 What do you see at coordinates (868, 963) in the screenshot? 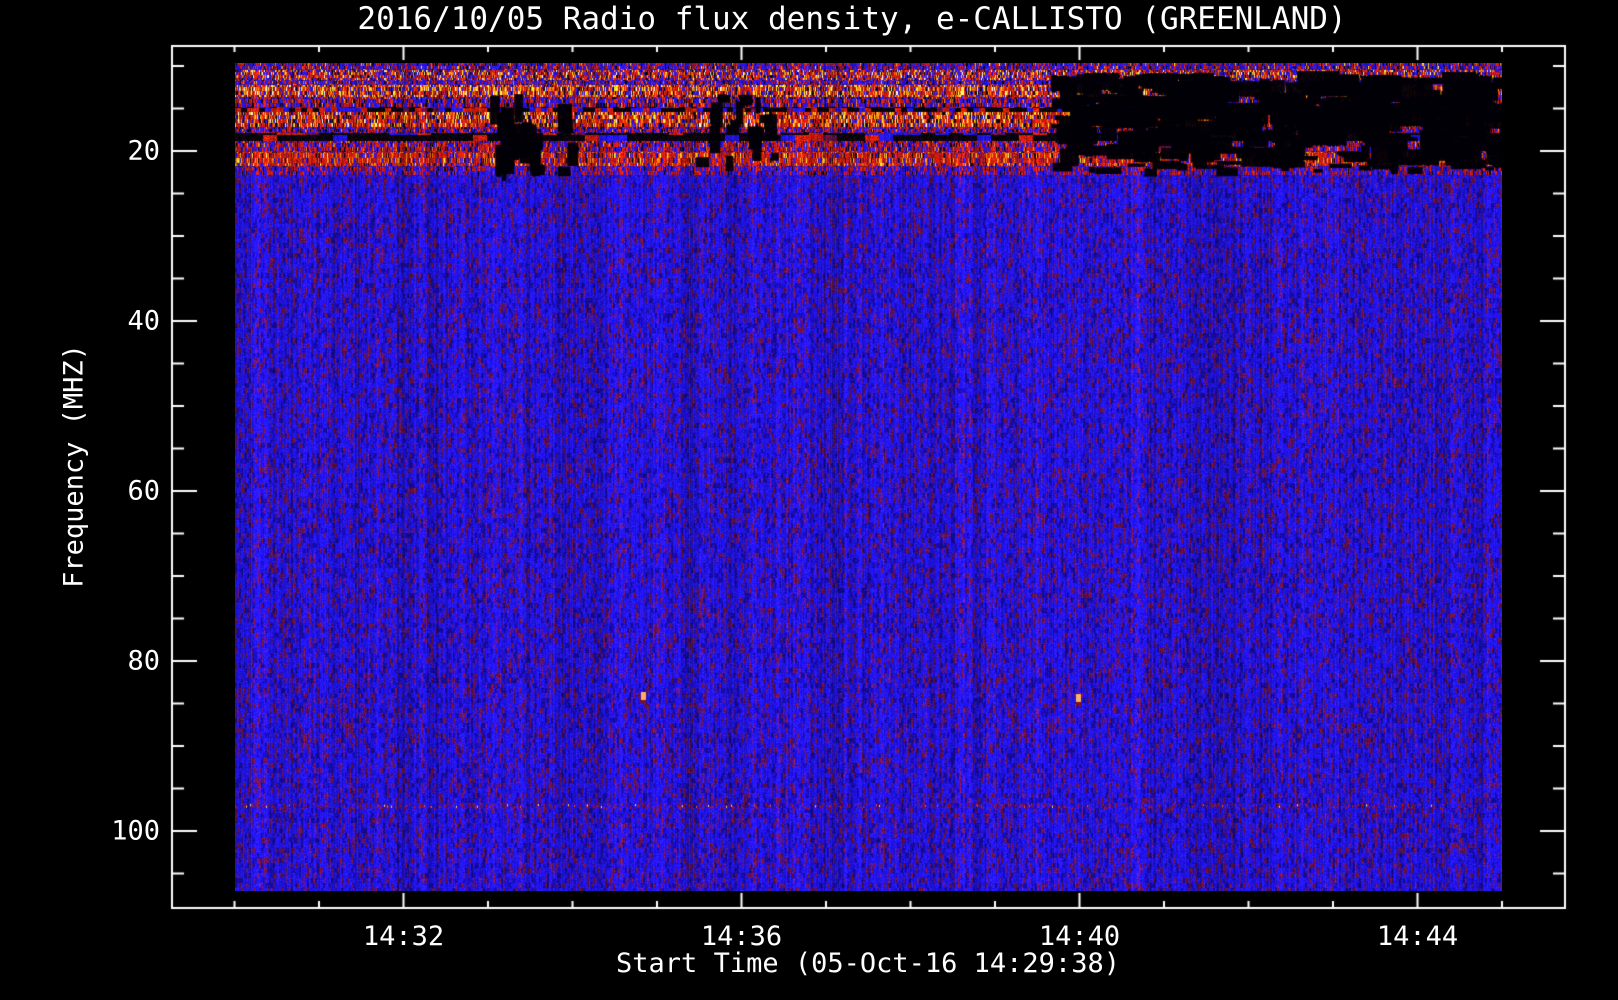
I see `x-axis-label: Start Time (05-Oct-16 14:29:38)` at bounding box center [868, 963].